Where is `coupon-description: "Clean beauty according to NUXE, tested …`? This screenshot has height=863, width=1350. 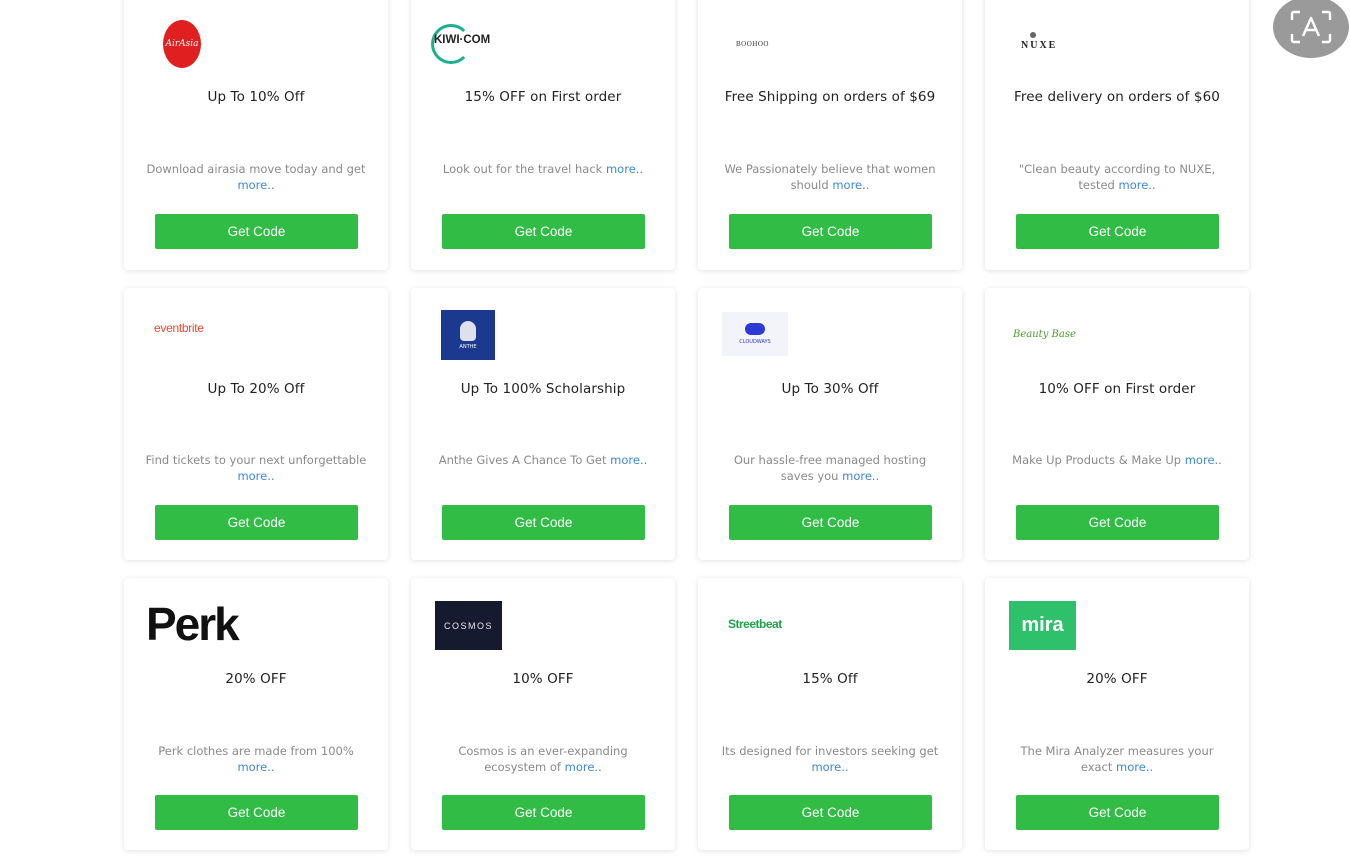
coupon-description: "Clean beauty according to NUXE, tested … is located at coordinates (1117, 177).